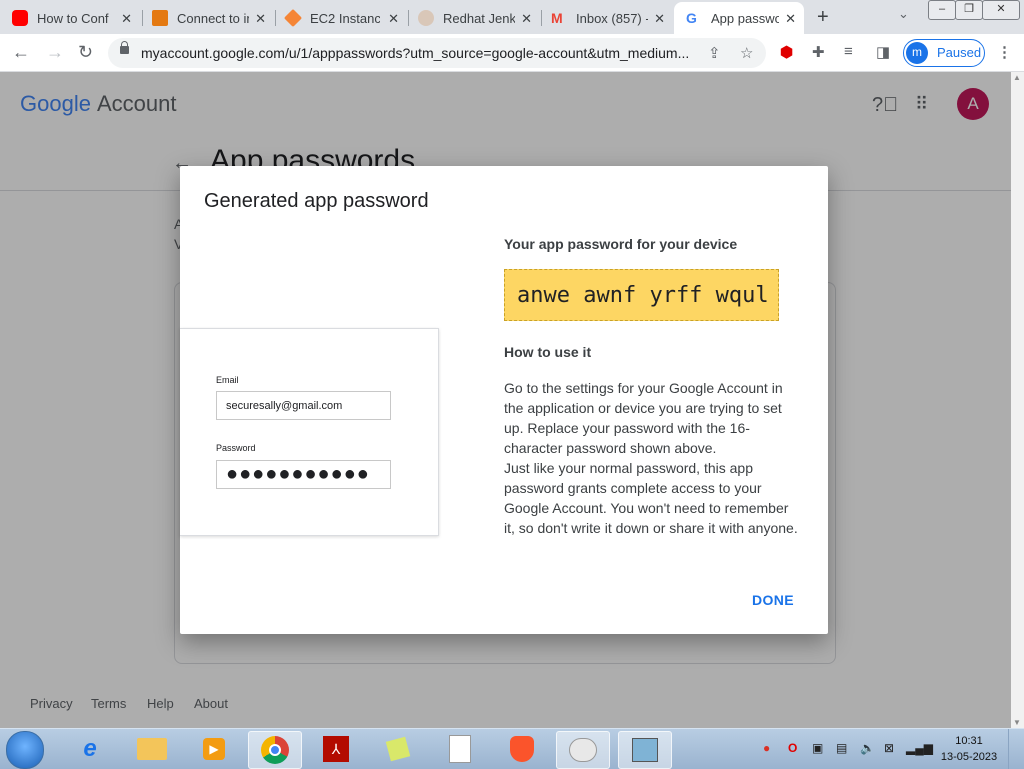  Describe the element at coordinates (942, 10) in the screenshot. I see `minimize-button: –` at that location.